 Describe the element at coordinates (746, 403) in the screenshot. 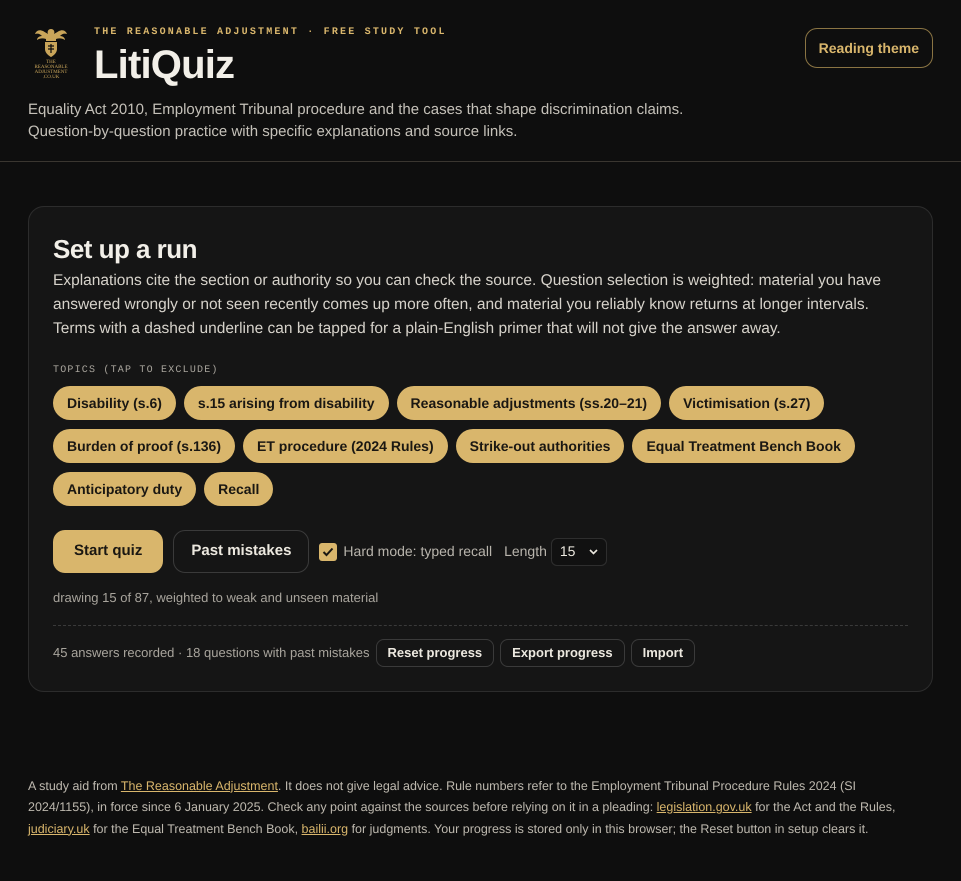

I see `topic-chip: Victimisation (s.27)` at that location.